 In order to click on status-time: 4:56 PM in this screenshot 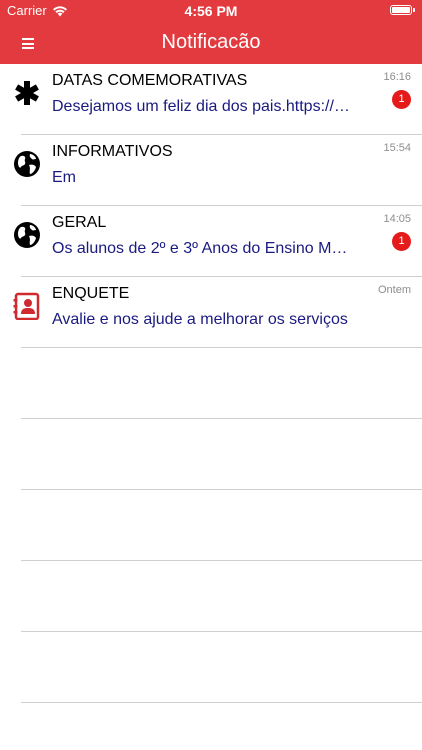, I will do `click(211, 11)`.